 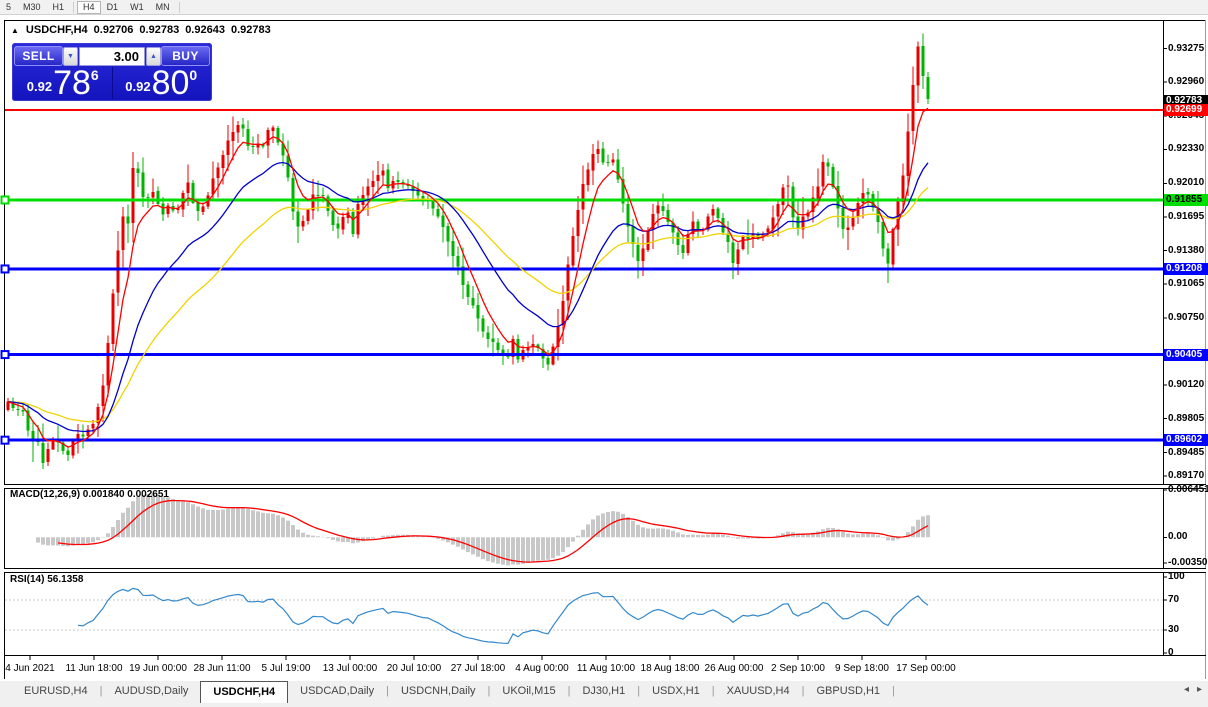 I want to click on volume-down-button: ▼, so click(x=70, y=56).